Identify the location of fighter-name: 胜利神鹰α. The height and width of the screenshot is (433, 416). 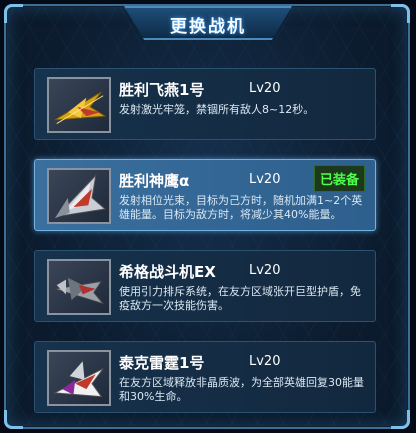
(154, 181).